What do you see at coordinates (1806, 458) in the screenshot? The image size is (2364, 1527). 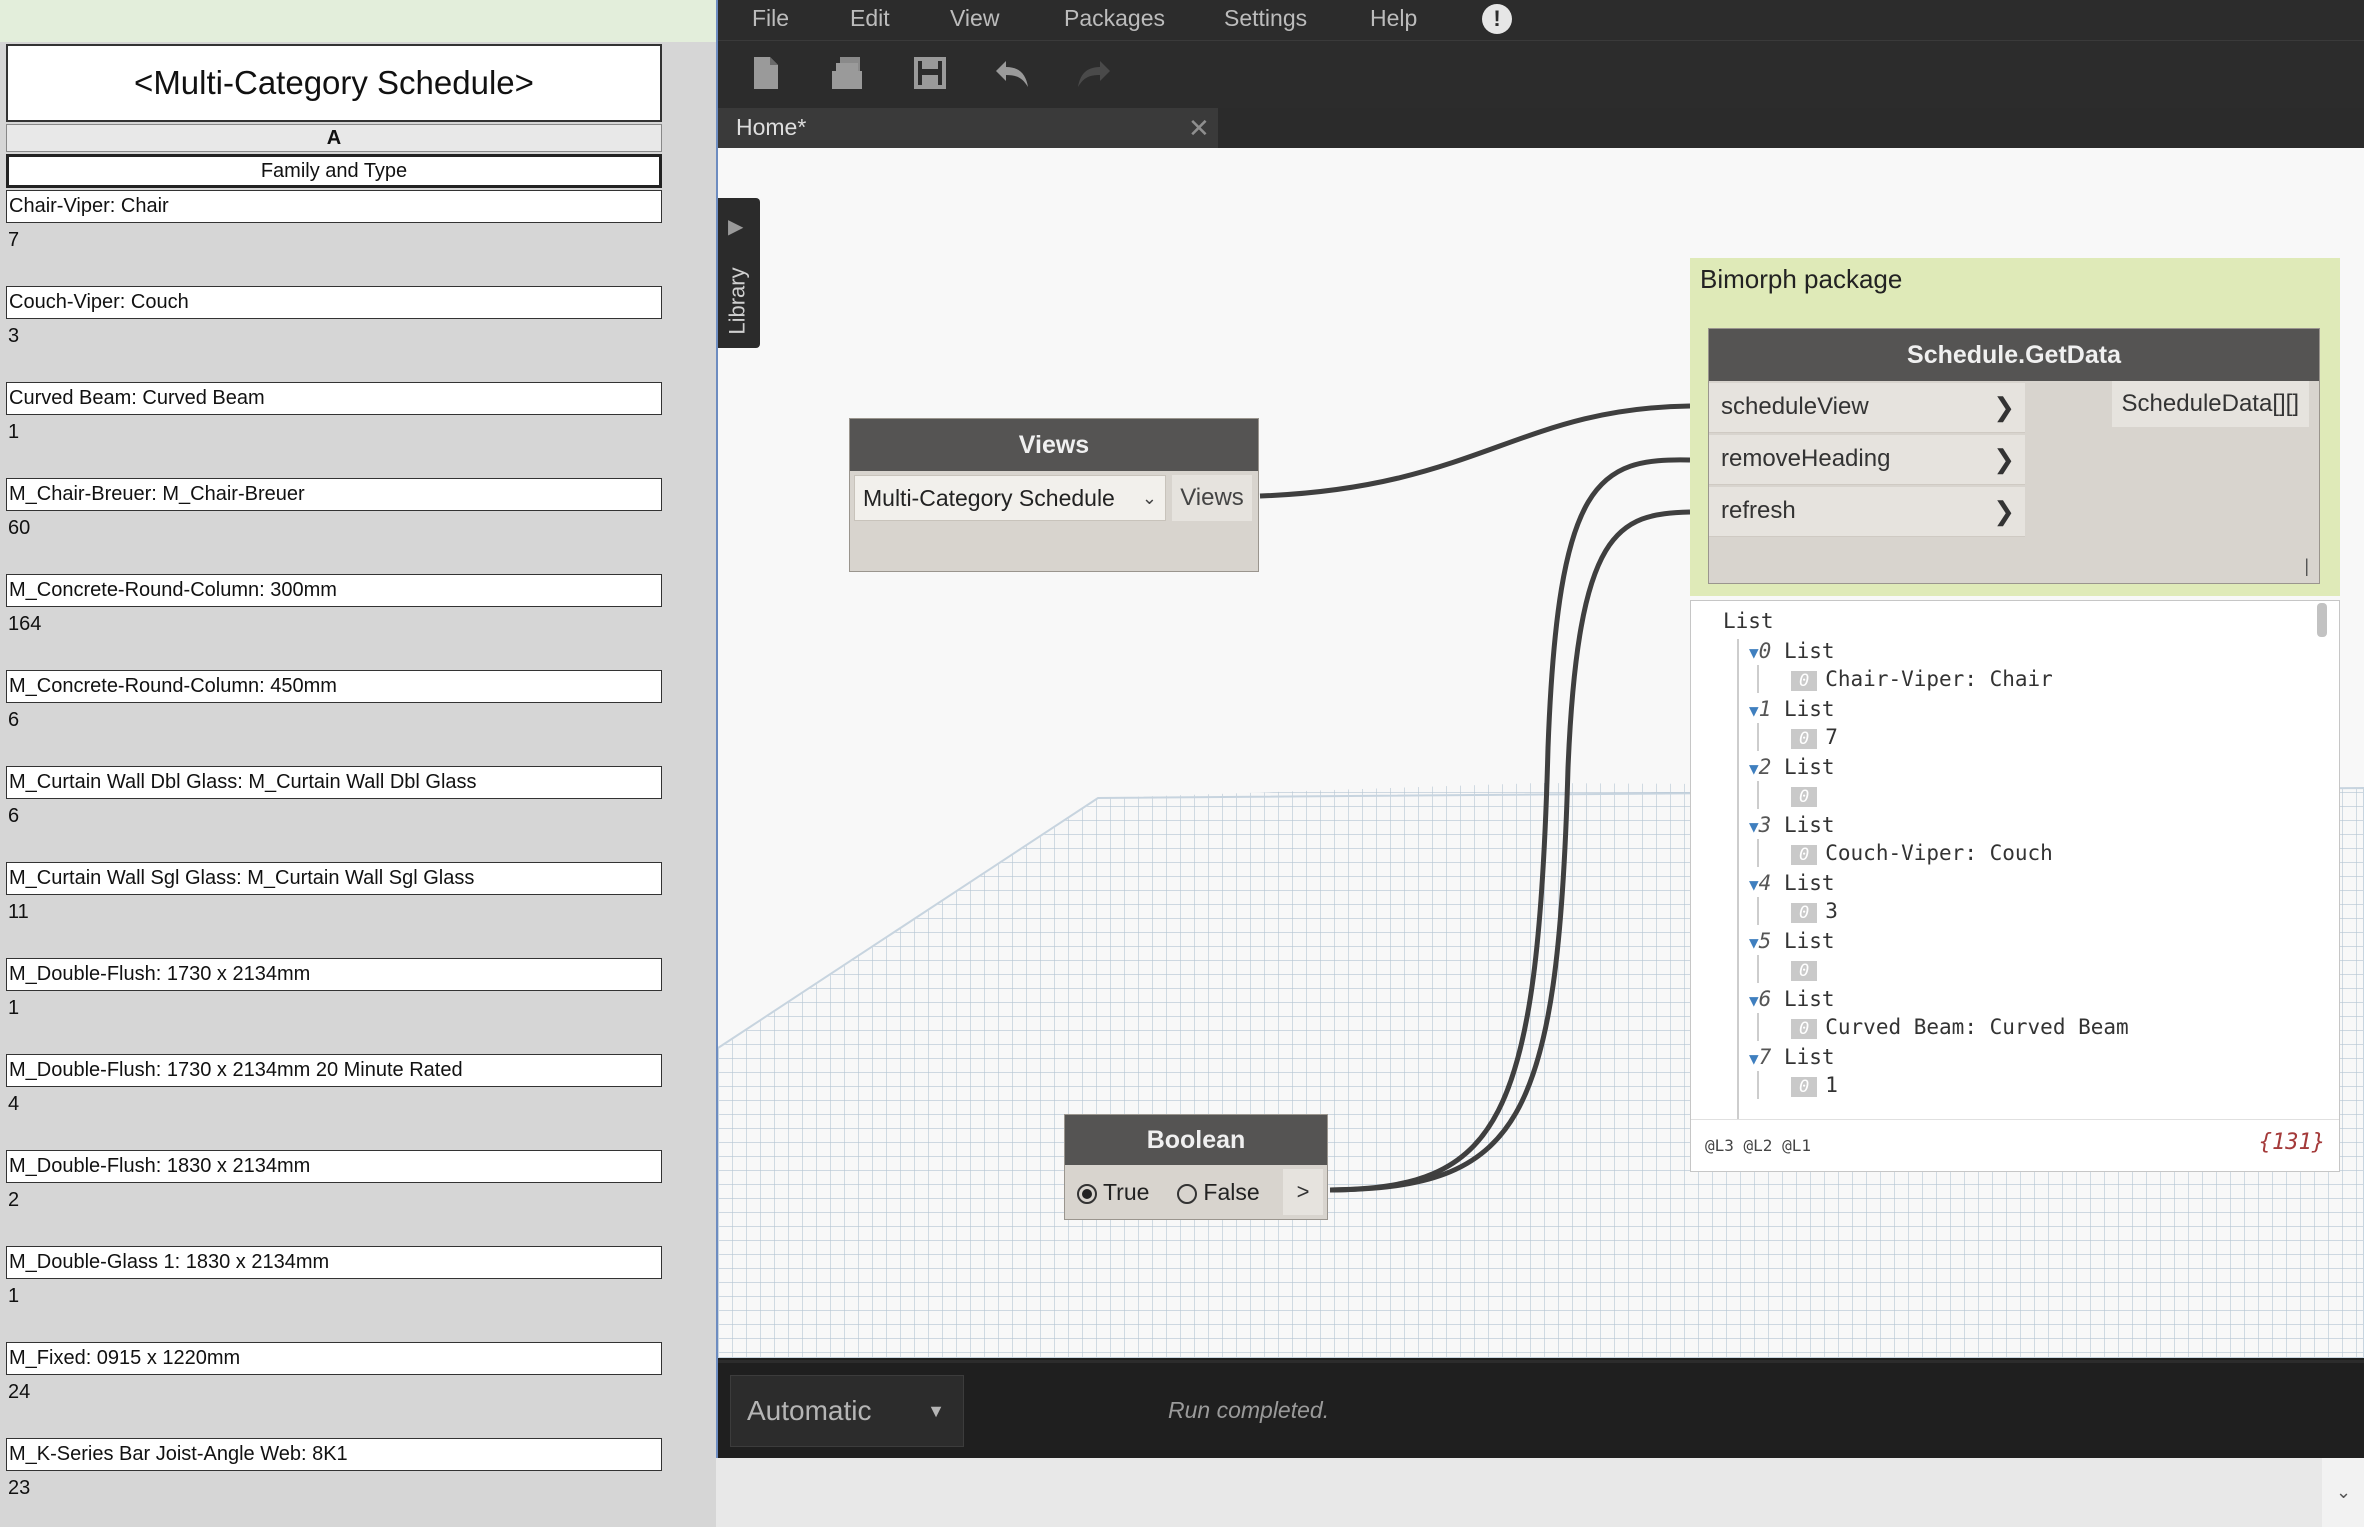 I see `port-label: removeHeading` at bounding box center [1806, 458].